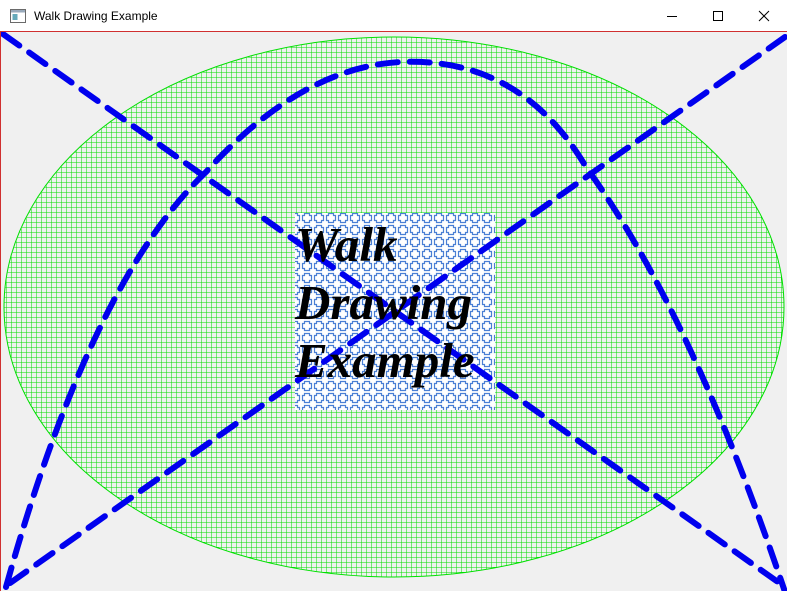 This screenshot has height=591, width=787. I want to click on close-button, so click(764, 15).